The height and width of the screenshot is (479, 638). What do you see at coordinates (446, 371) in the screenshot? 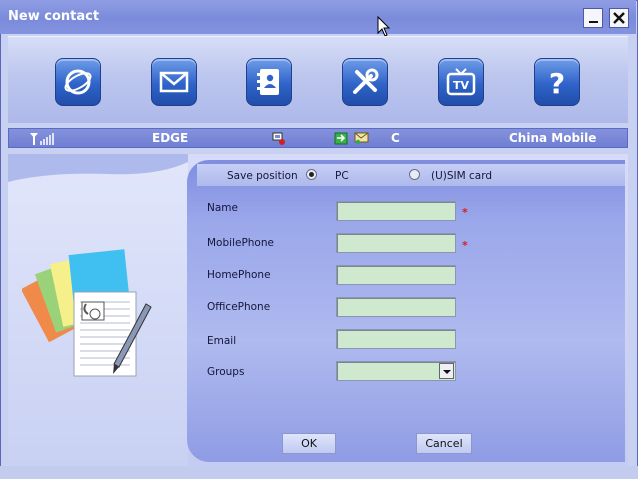
I see `chevron-down-icon` at bounding box center [446, 371].